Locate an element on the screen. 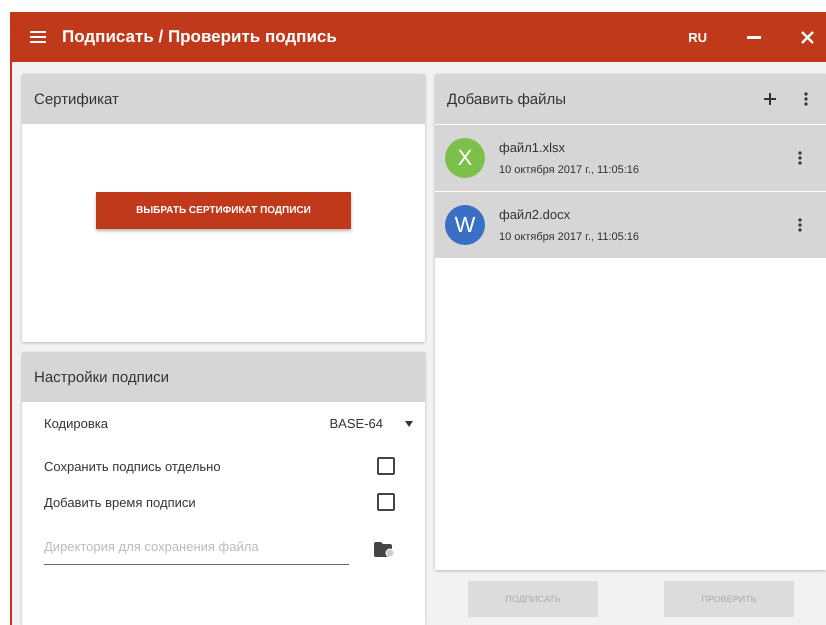  file-item: X файл1.xlsx 10 октября 2017 г., 11:05:16 is located at coordinates (630, 157).